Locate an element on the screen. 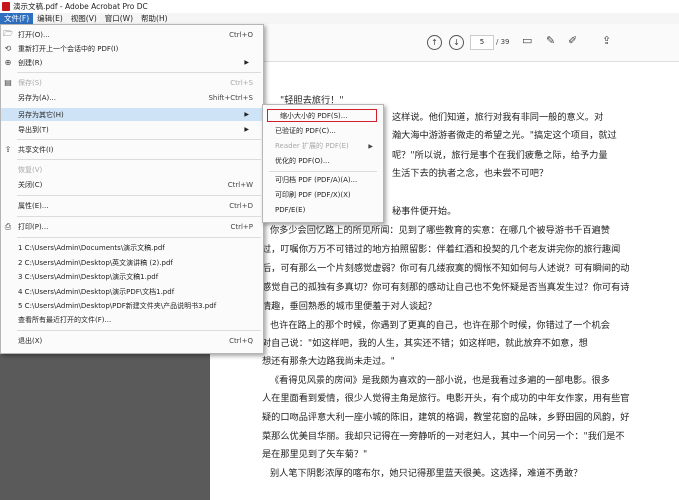  doc-line: 人在里面看到爱情，很少人觉得主角是旅行。电影开头，有个成功的中年女作家，用有些官 is located at coordinates (446, 398).